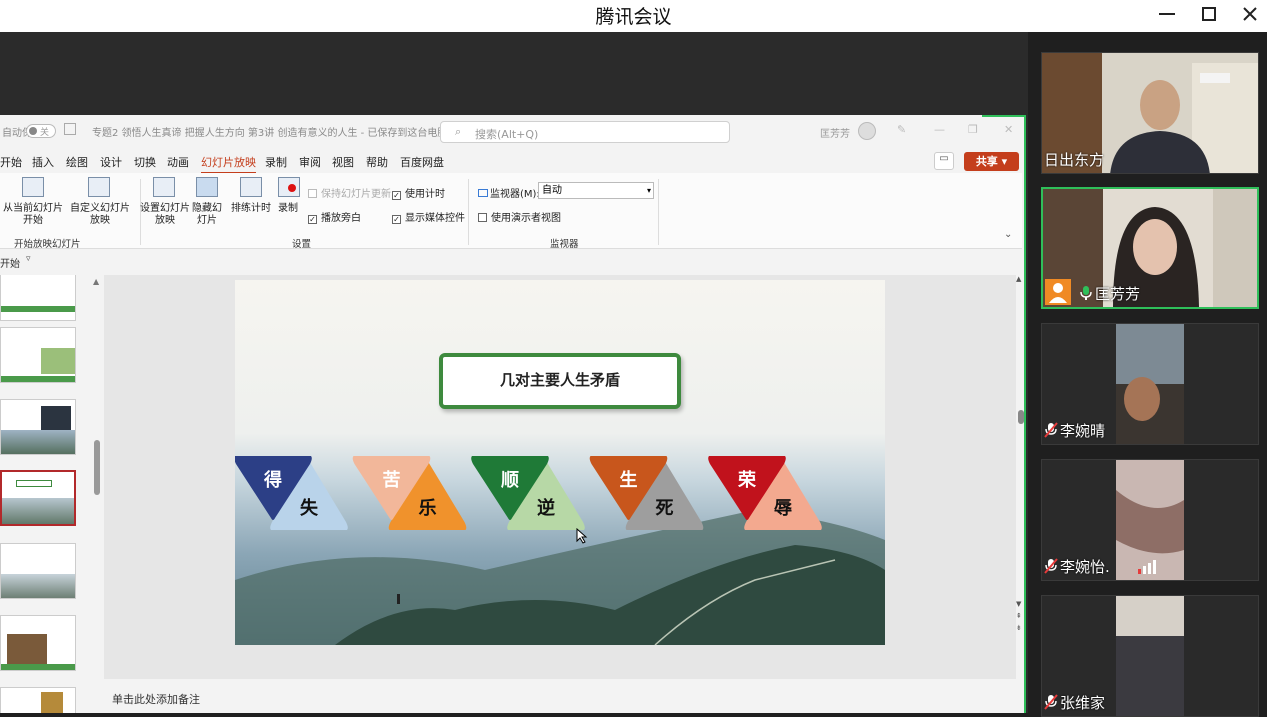 The height and width of the screenshot is (717, 1267). What do you see at coordinates (1086, 293) in the screenshot?
I see `microphone-icon` at bounding box center [1086, 293].